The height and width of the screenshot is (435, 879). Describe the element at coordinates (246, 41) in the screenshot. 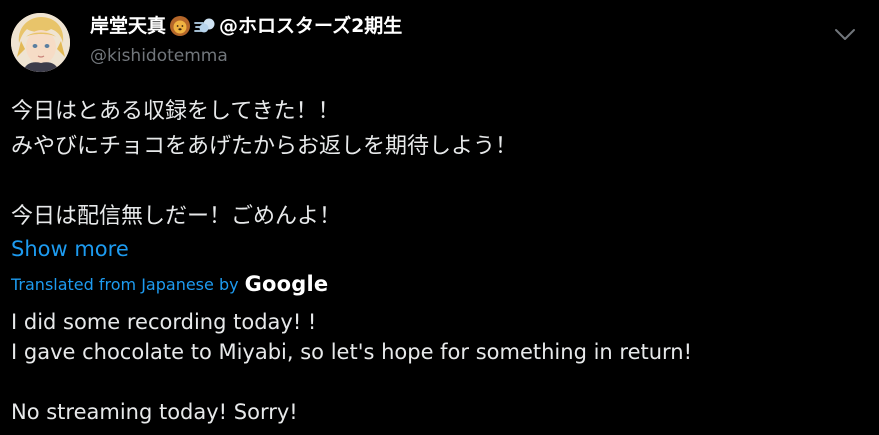

I see `author-block: 岸堂天真 @ホロスターズ2期生 @kishidotemma` at that location.